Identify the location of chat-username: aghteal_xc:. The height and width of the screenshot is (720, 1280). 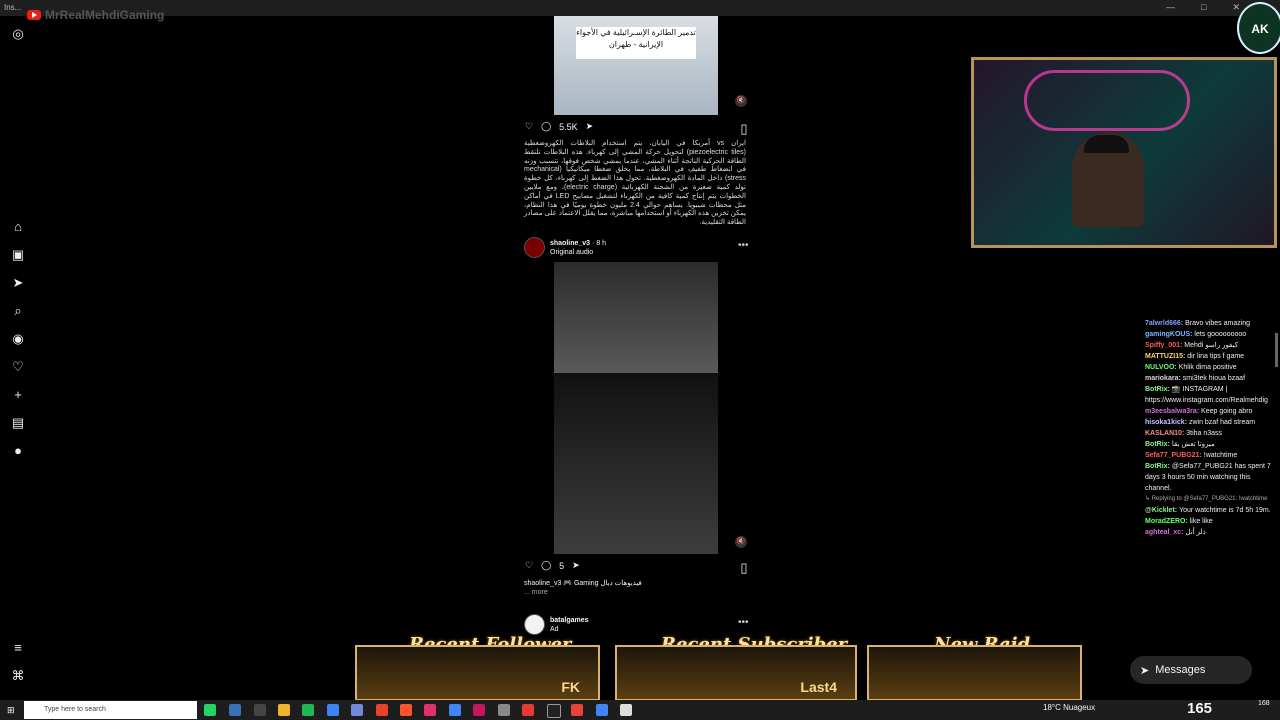
(1165, 532).